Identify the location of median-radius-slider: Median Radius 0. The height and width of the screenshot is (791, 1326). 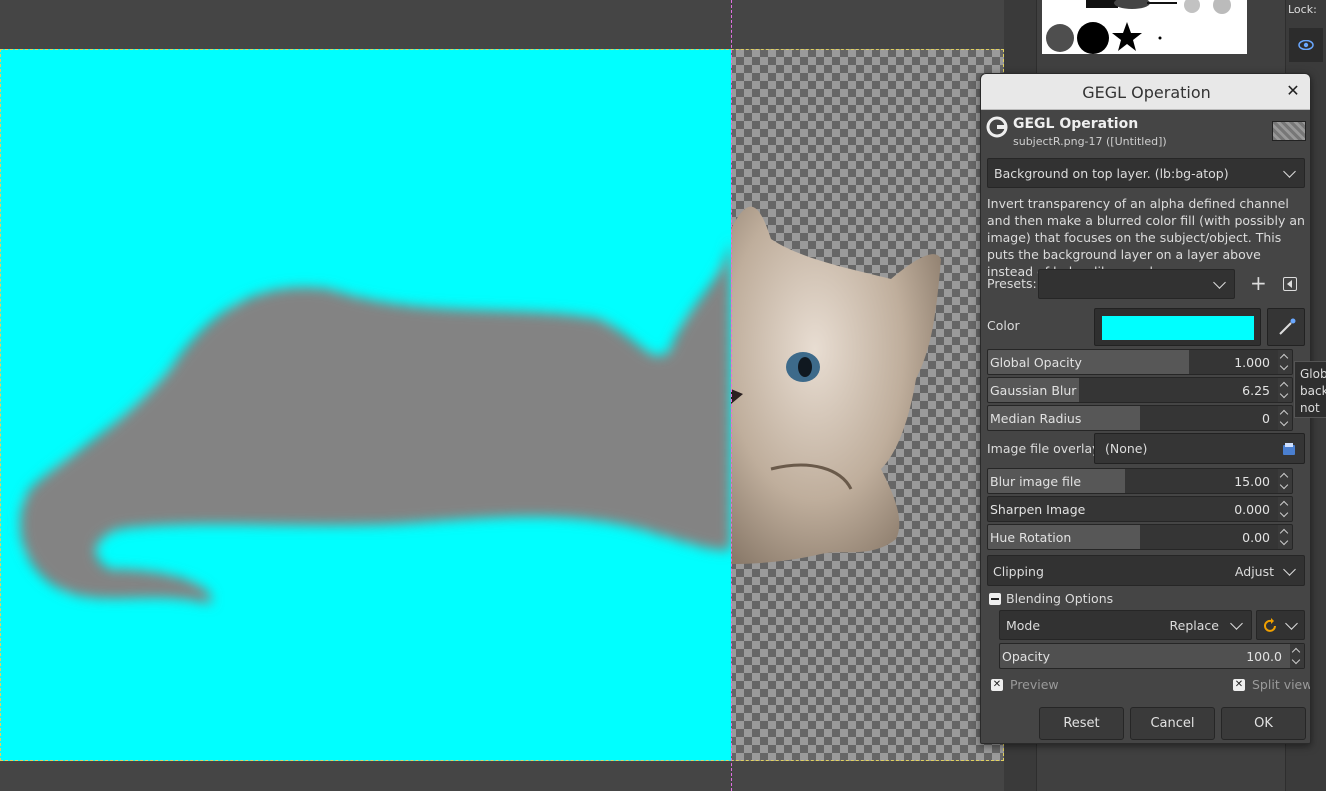
(1140, 418).